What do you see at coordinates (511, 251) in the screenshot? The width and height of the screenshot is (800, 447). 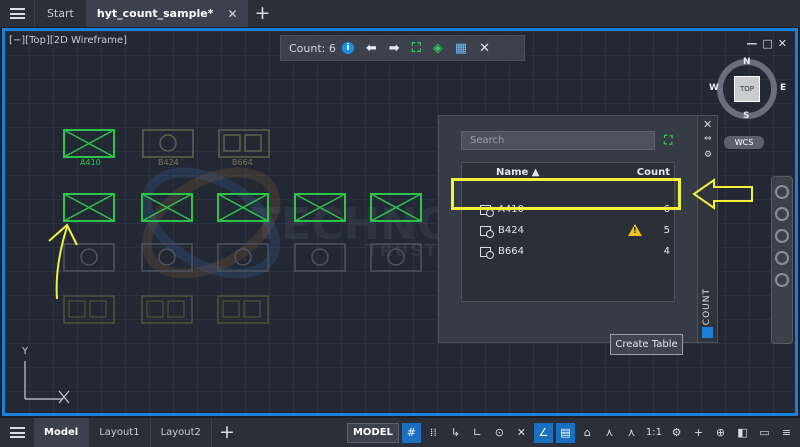 I see `row-name: B664` at bounding box center [511, 251].